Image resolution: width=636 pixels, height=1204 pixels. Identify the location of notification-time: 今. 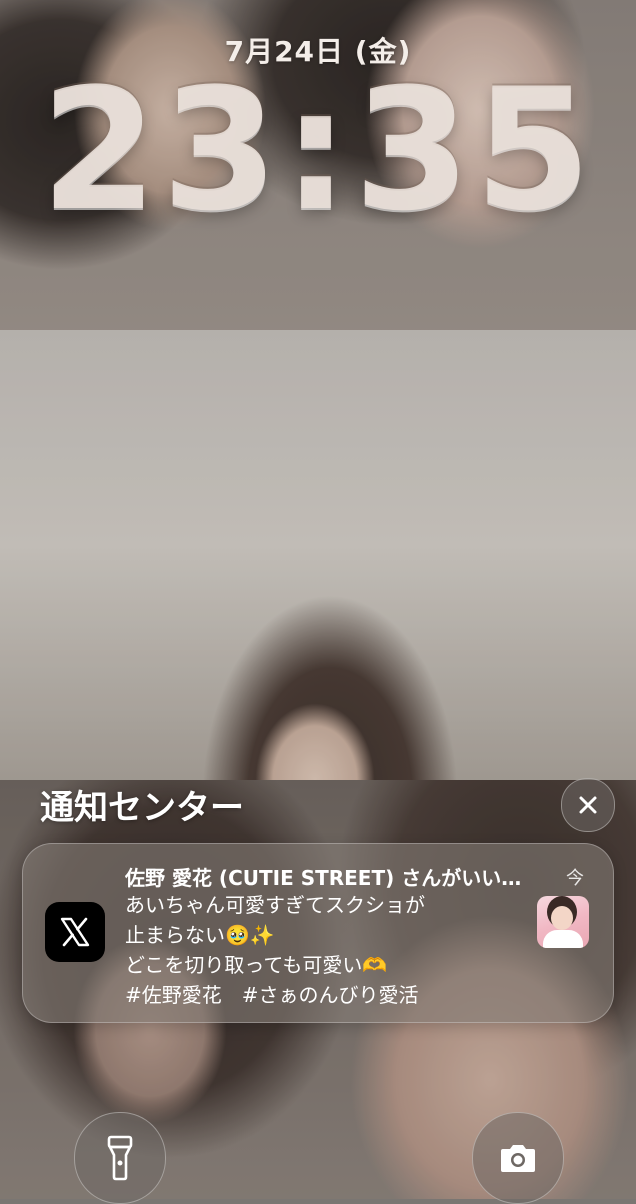
(575, 878).